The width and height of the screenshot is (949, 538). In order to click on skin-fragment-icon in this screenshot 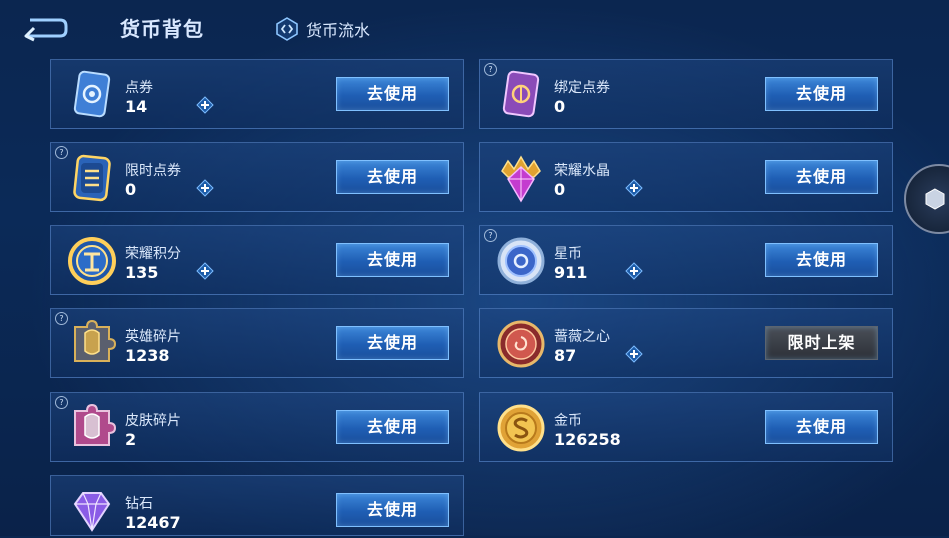, I will do `click(95, 424)`.